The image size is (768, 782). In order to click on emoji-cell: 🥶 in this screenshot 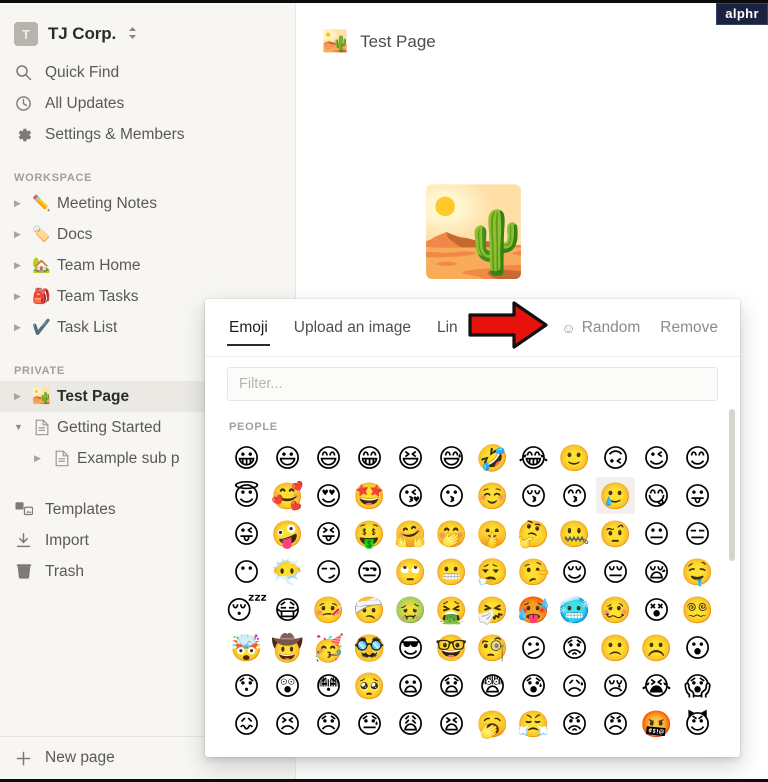, I will do `click(574, 609)`.